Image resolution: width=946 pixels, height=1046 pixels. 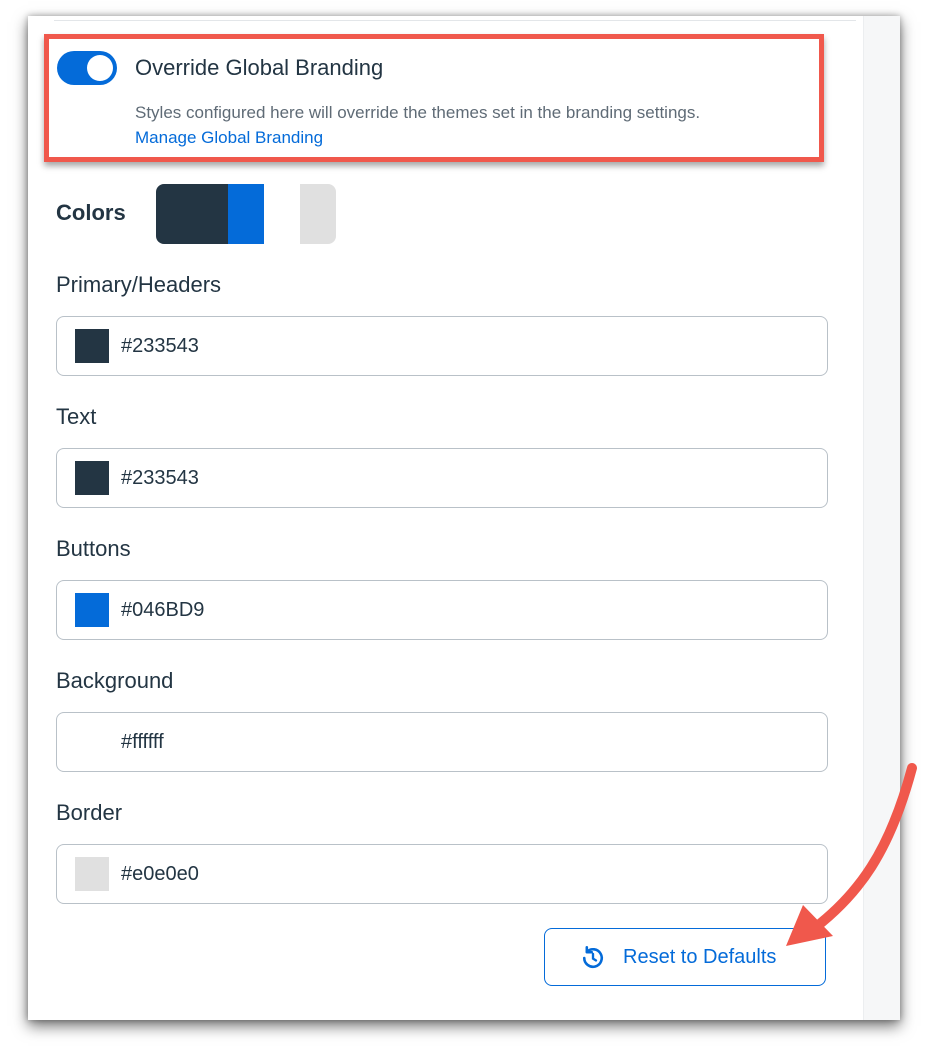 I want to click on preview-buttons, so click(x=246, y=214).